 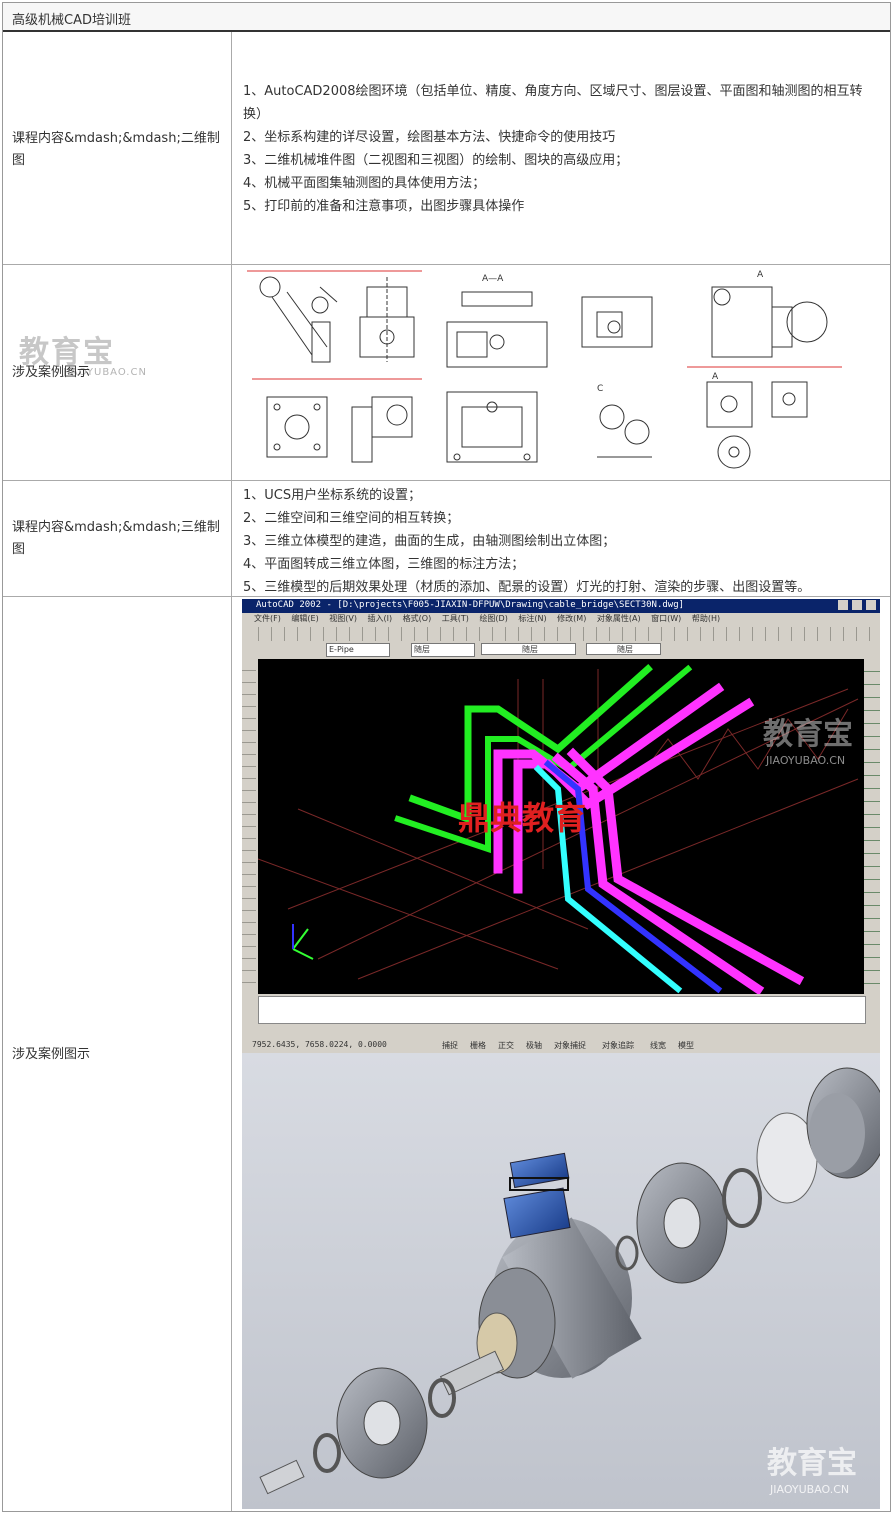 I want to click on menu-item: 视图(V), so click(x=343, y=618).